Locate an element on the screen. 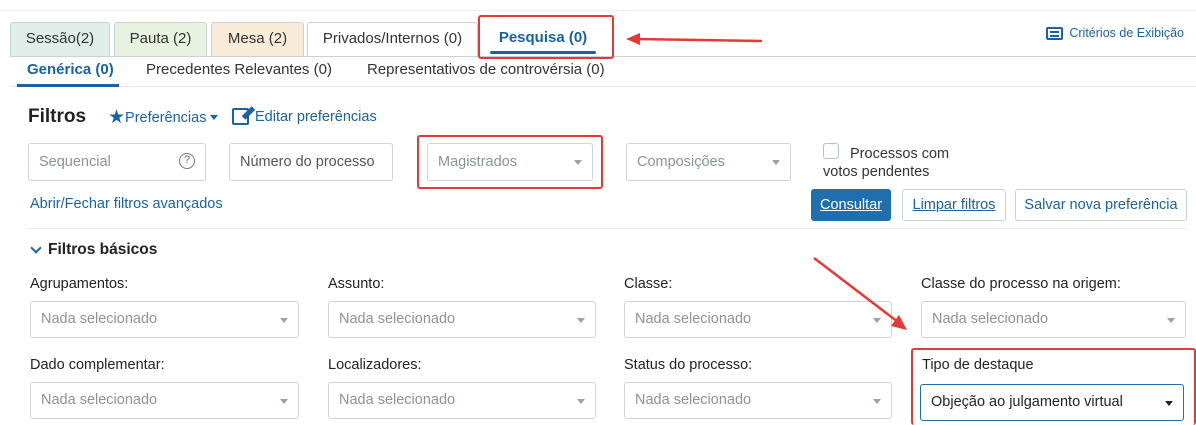 The width and height of the screenshot is (1196, 425). arrow-to-tipo-destaque is located at coordinates (860, 293).